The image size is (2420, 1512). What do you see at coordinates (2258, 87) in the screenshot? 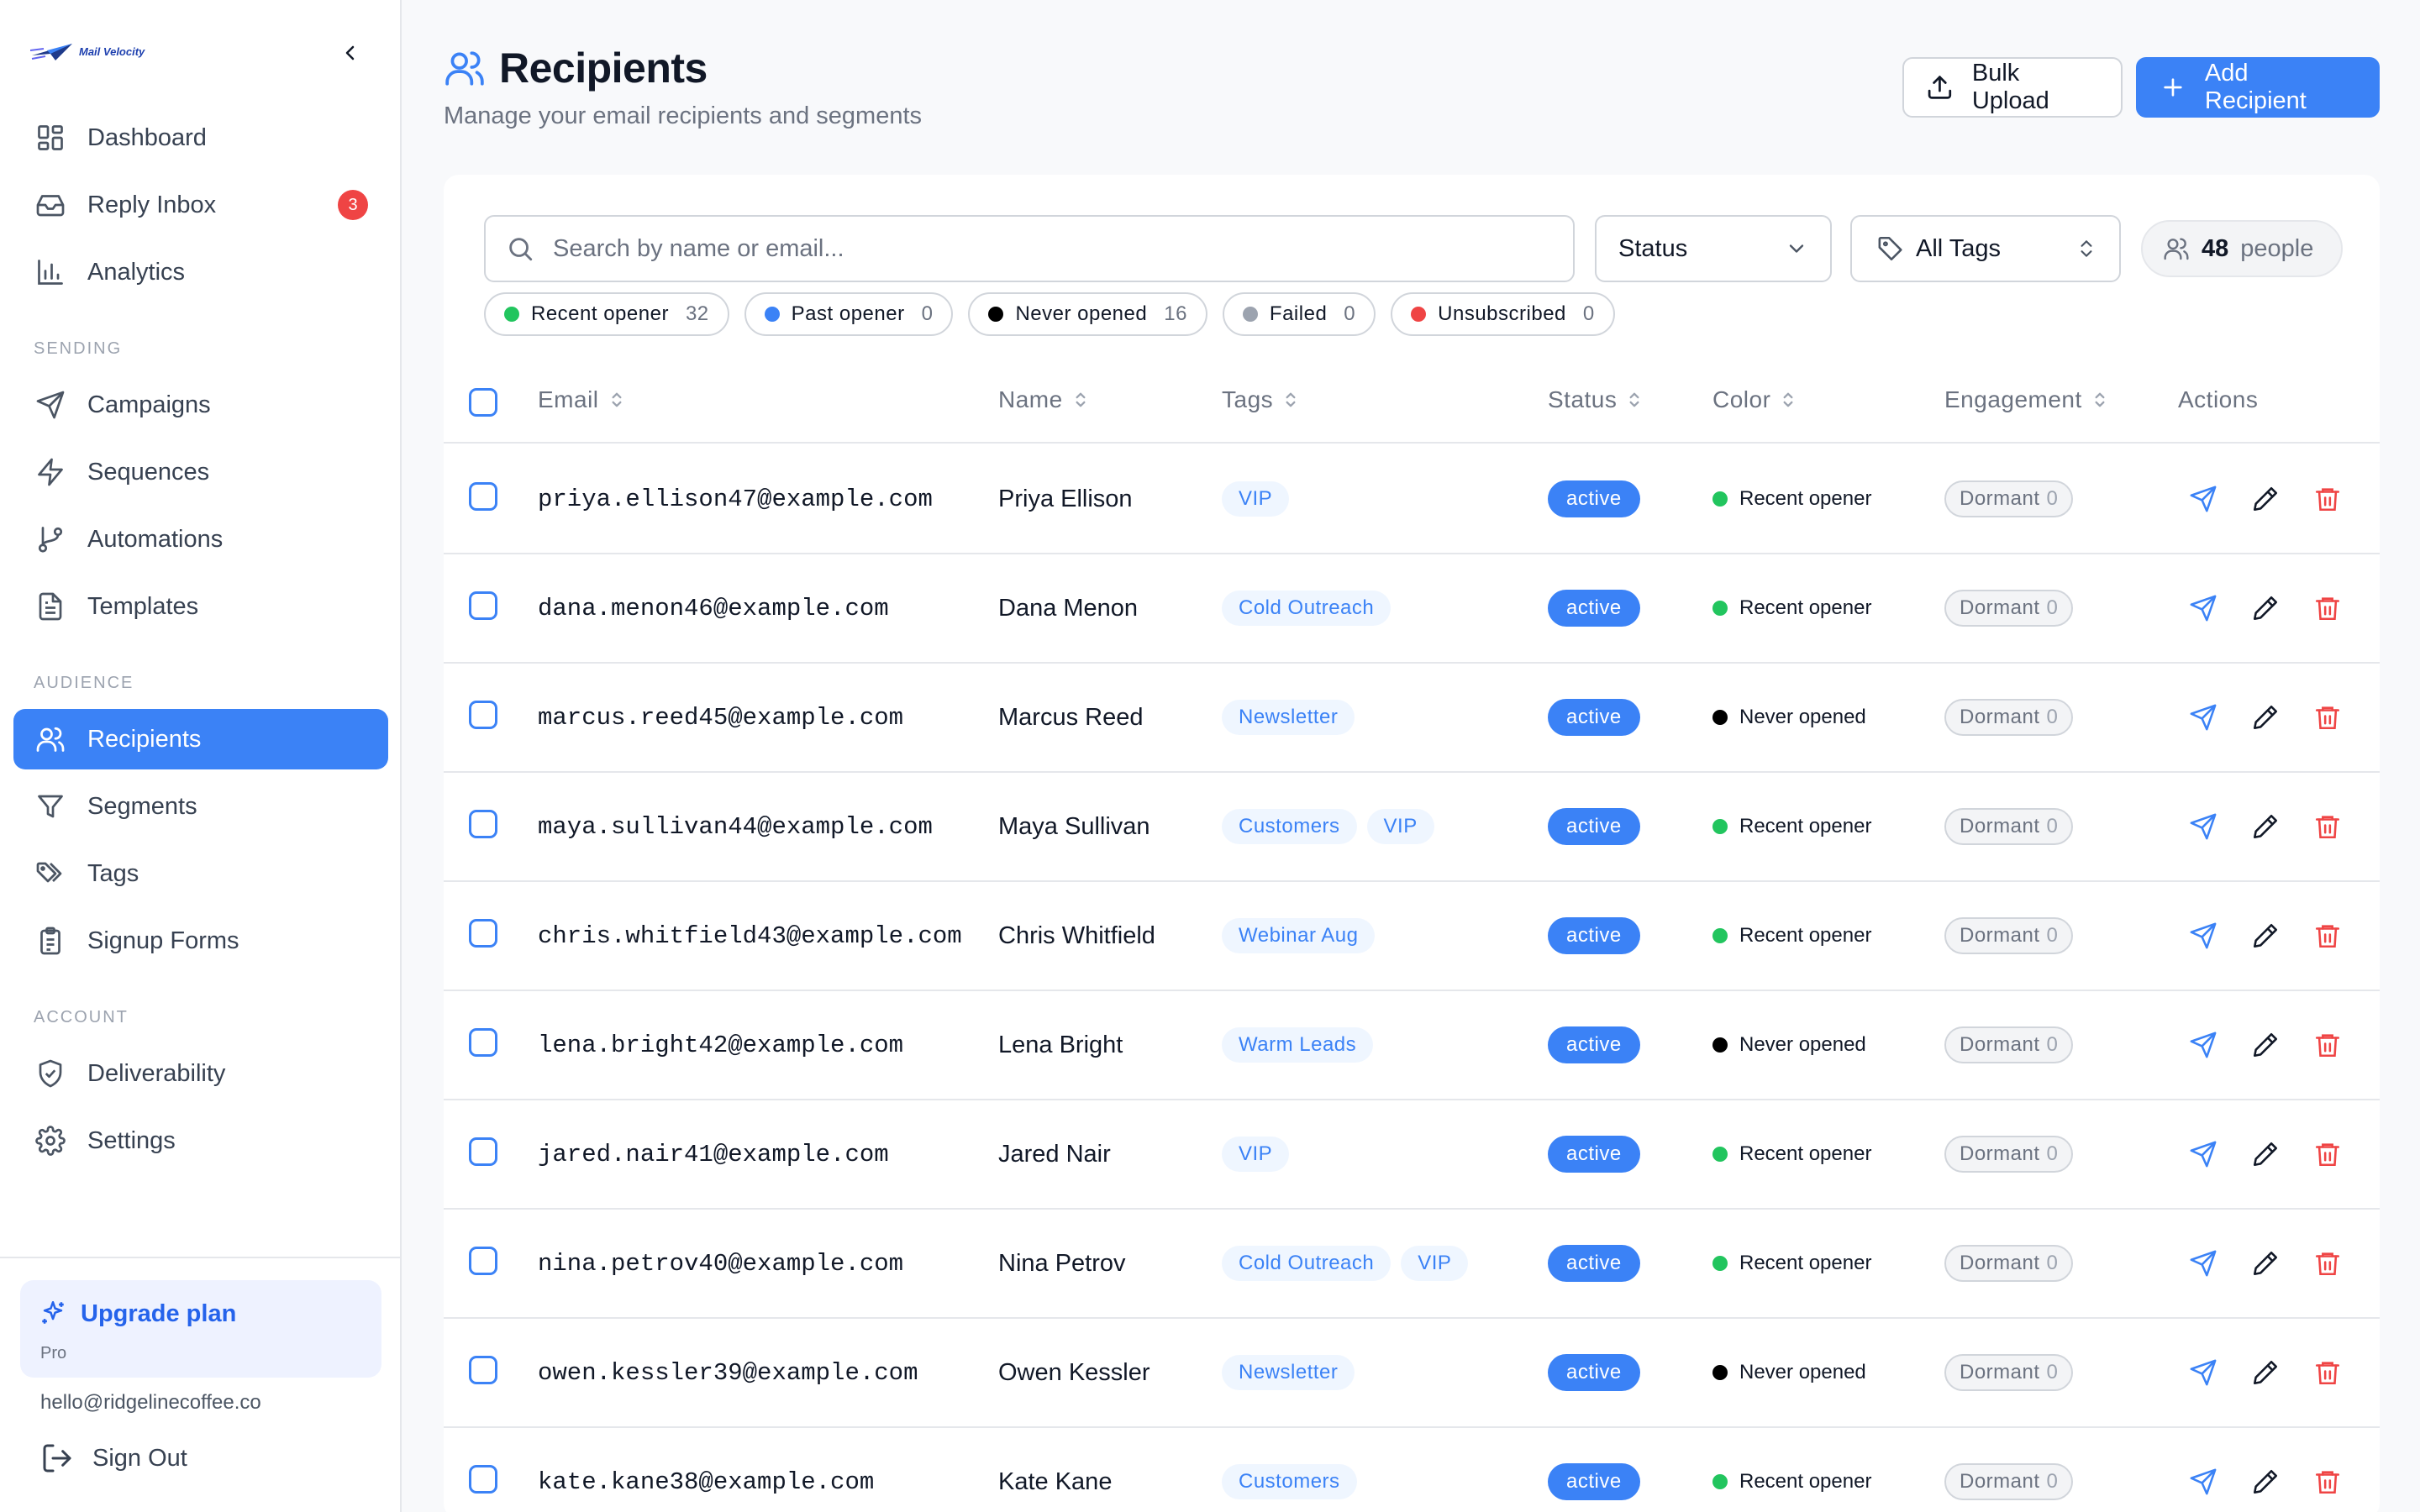
I see `add-recipient-button: Add Recipient` at bounding box center [2258, 87].